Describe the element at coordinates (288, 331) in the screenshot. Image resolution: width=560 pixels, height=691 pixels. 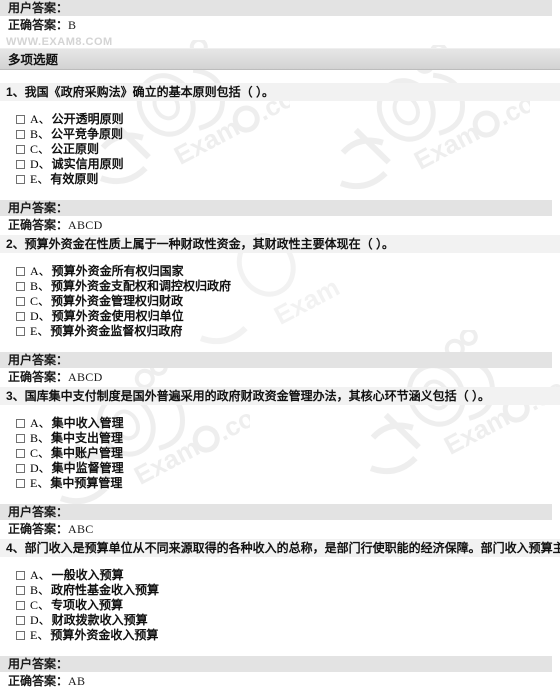
I see `option-item: E、 预算外资金监督权归政府` at that location.